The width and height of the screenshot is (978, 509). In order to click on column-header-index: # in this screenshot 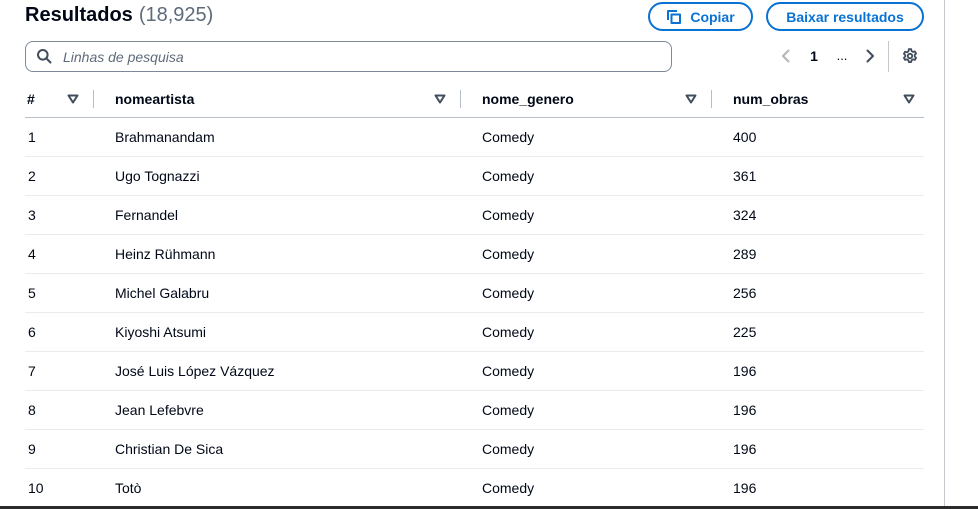, I will do `click(59, 98)`.